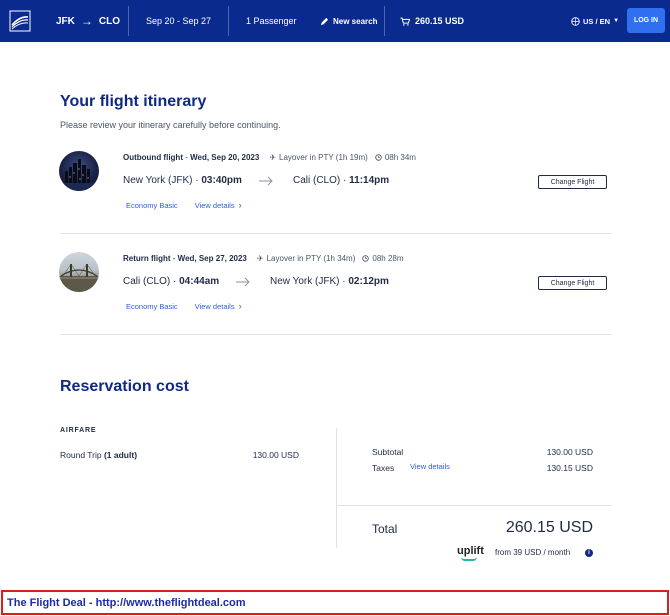  What do you see at coordinates (355, 21) in the screenshot?
I see `new-search-label: New search` at bounding box center [355, 21].